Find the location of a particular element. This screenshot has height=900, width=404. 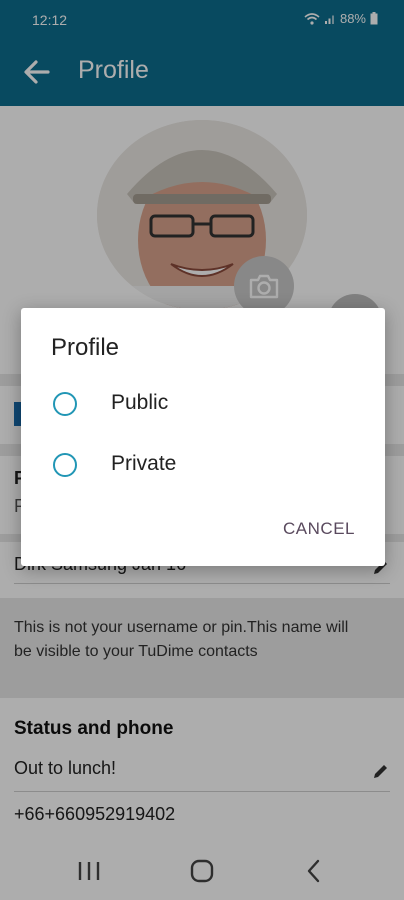

option-label: Public is located at coordinates (140, 402).